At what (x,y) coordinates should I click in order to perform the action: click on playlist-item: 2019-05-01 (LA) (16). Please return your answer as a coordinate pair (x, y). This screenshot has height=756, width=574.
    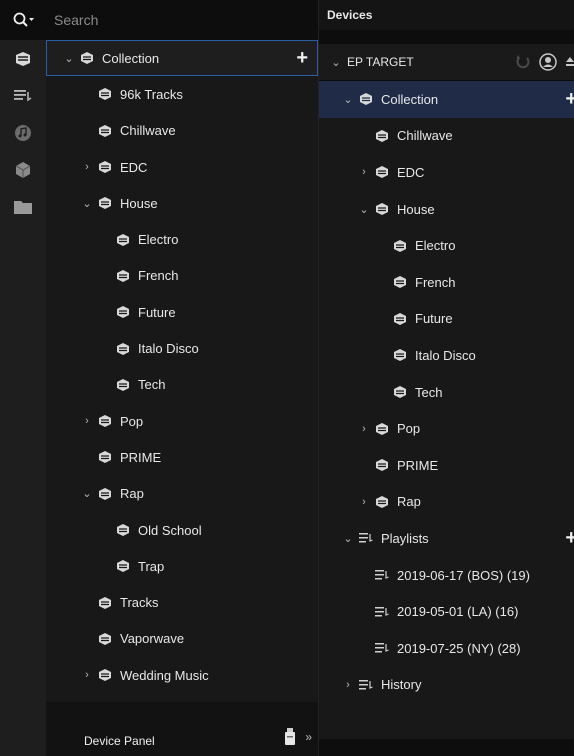
    Looking at the image, I should click on (446, 611).